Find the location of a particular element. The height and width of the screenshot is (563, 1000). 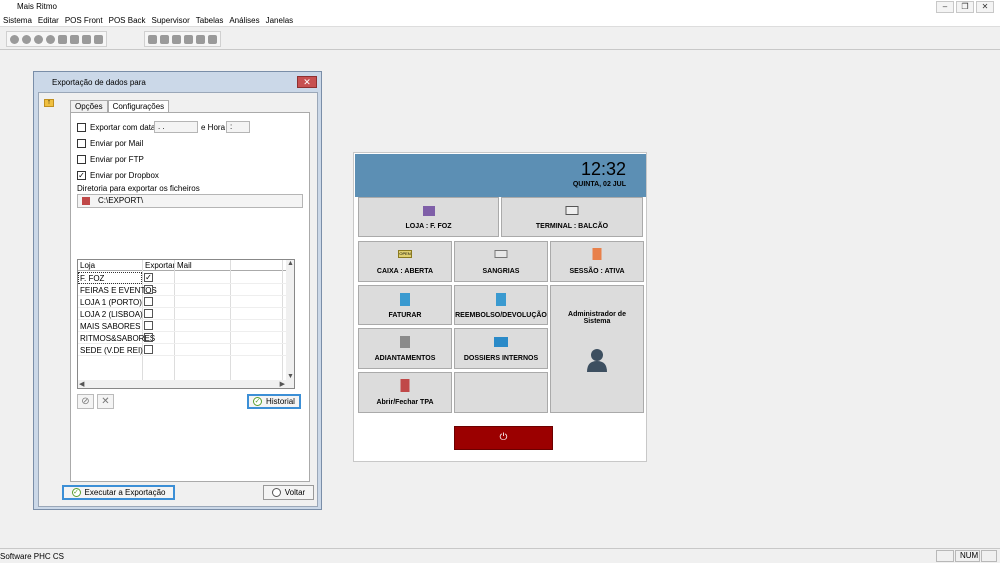

x-icon: ✕ is located at coordinates (105, 401).